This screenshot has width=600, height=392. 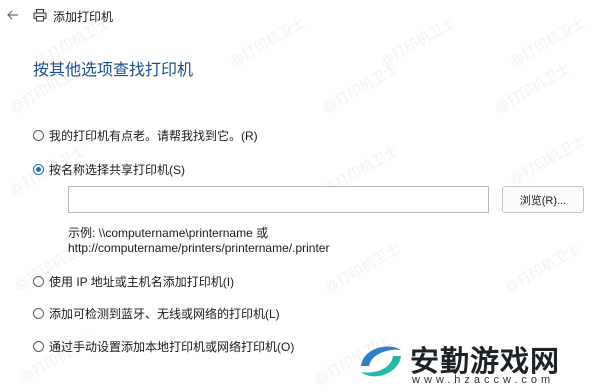 What do you see at coordinates (172, 346) in the screenshot?
I see `option-label: 通过手动设置添加本地打印机或网络打印机(O)` at bounding box center [172, 346].